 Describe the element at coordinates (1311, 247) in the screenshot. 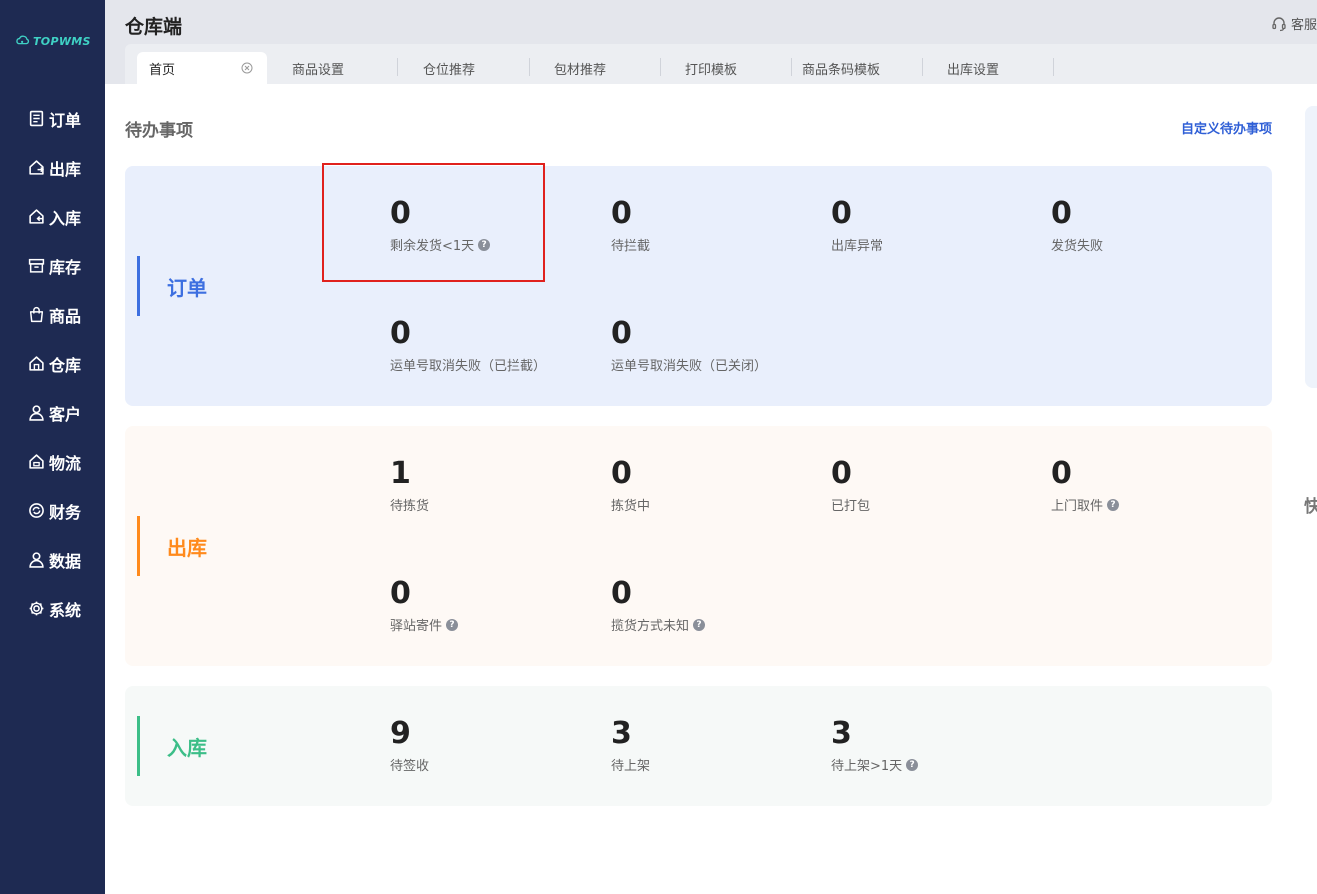

I see `right-side-panel` at that location.